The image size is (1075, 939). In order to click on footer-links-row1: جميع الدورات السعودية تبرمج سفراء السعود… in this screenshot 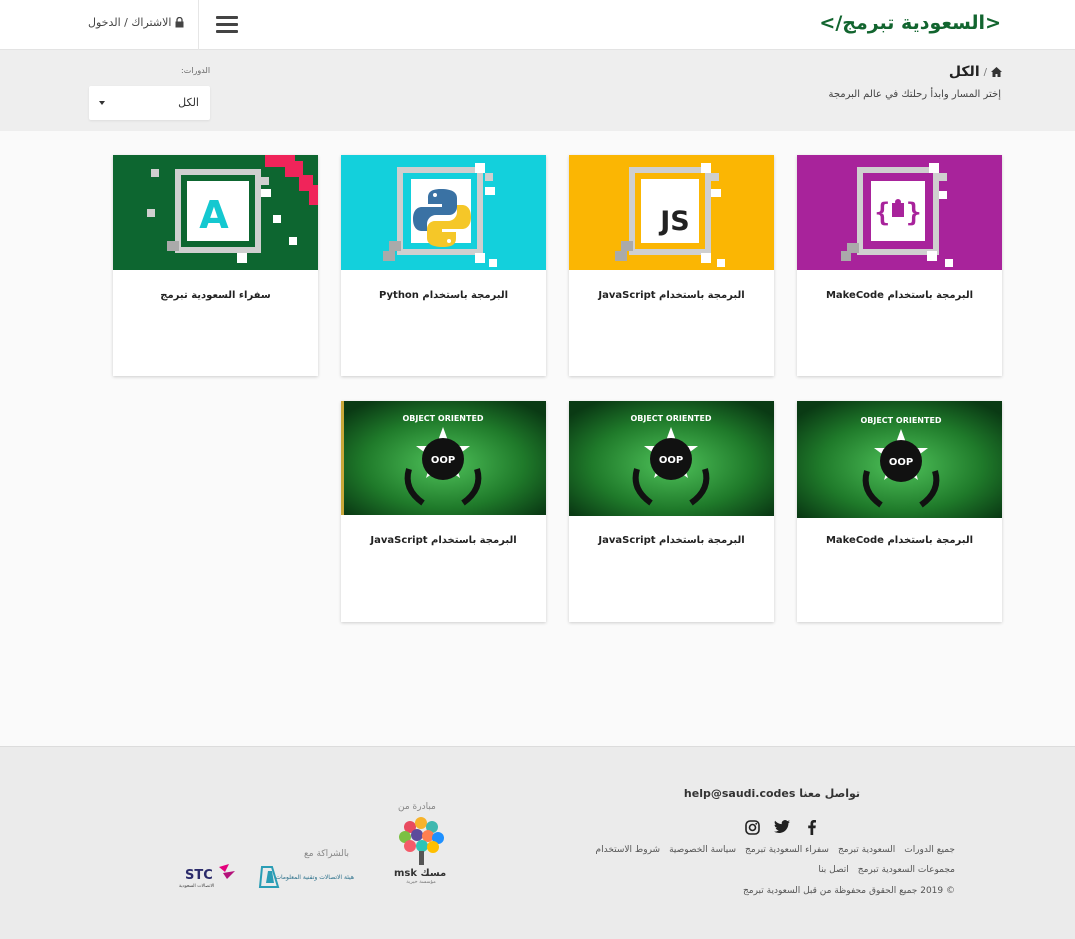, I will do `click(775, 850)`.